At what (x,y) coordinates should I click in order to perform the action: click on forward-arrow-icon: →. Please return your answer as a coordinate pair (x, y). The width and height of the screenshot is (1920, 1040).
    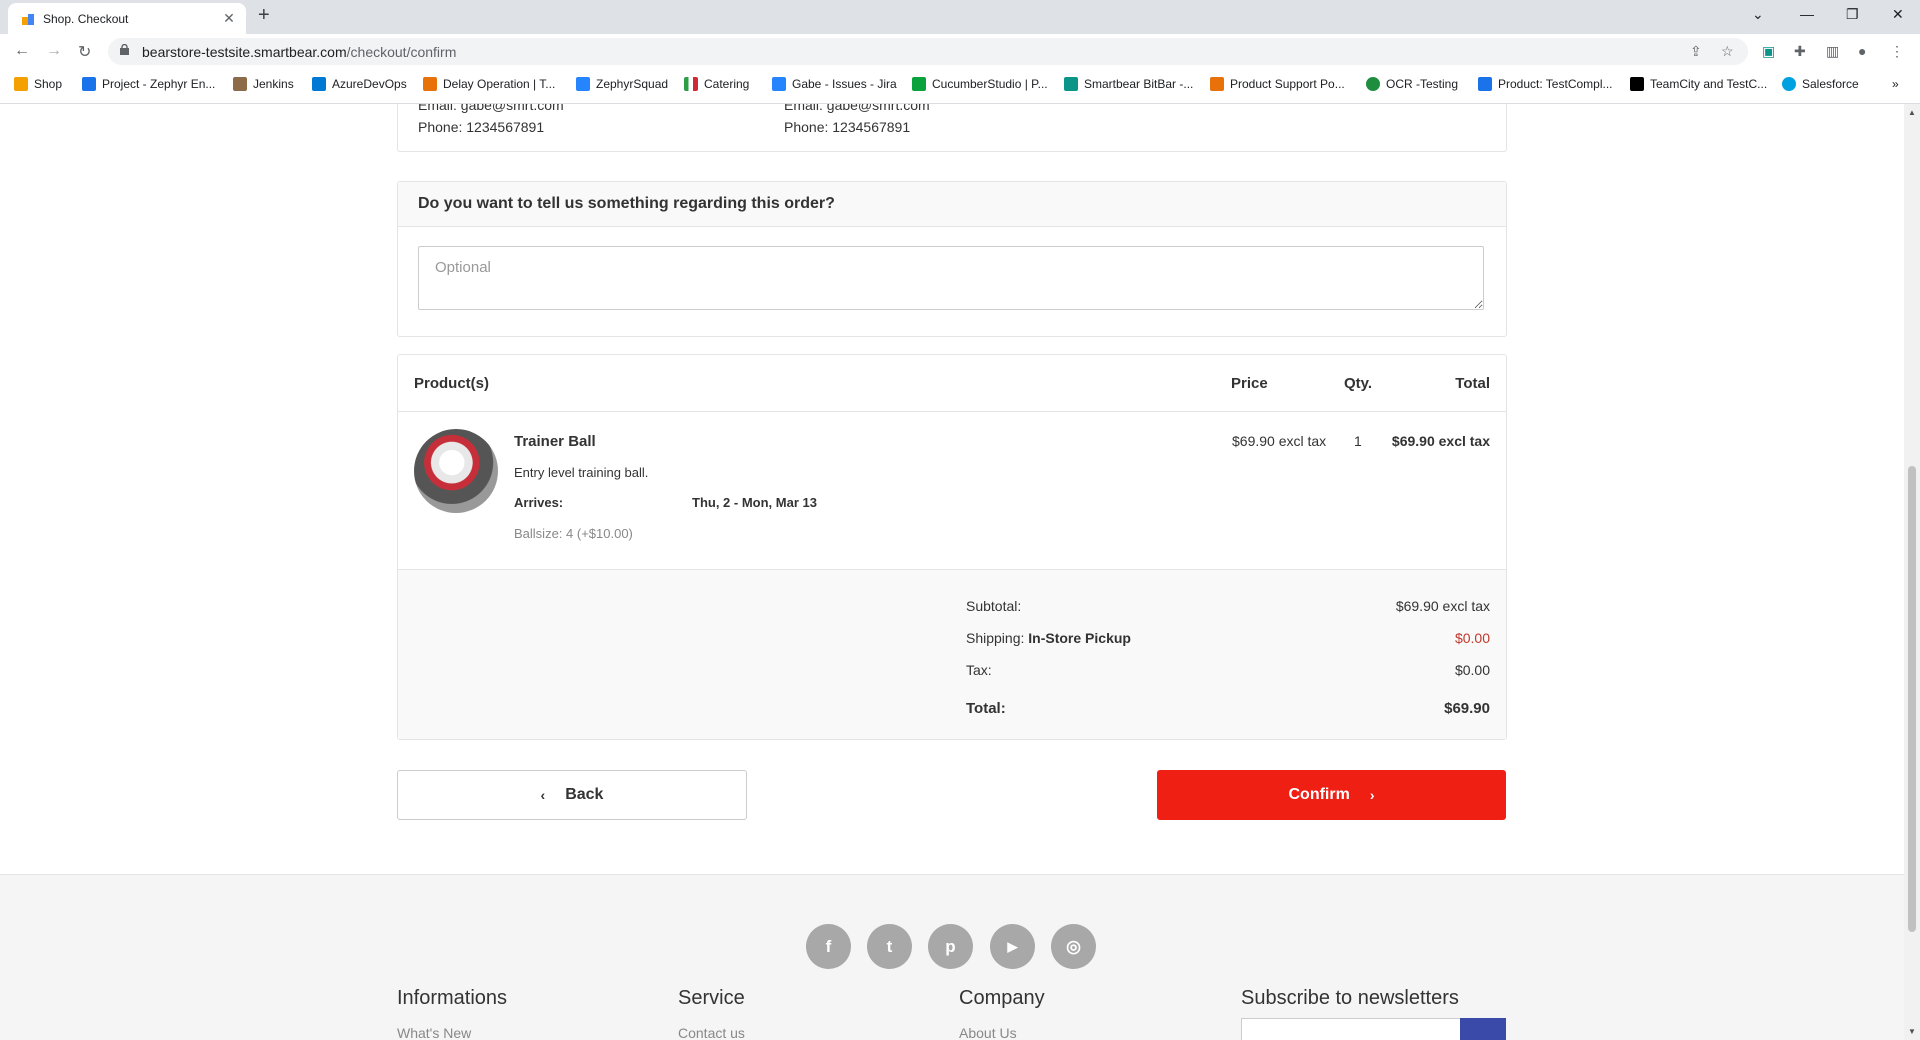
    Looking at the image, I should click on (54, 51).